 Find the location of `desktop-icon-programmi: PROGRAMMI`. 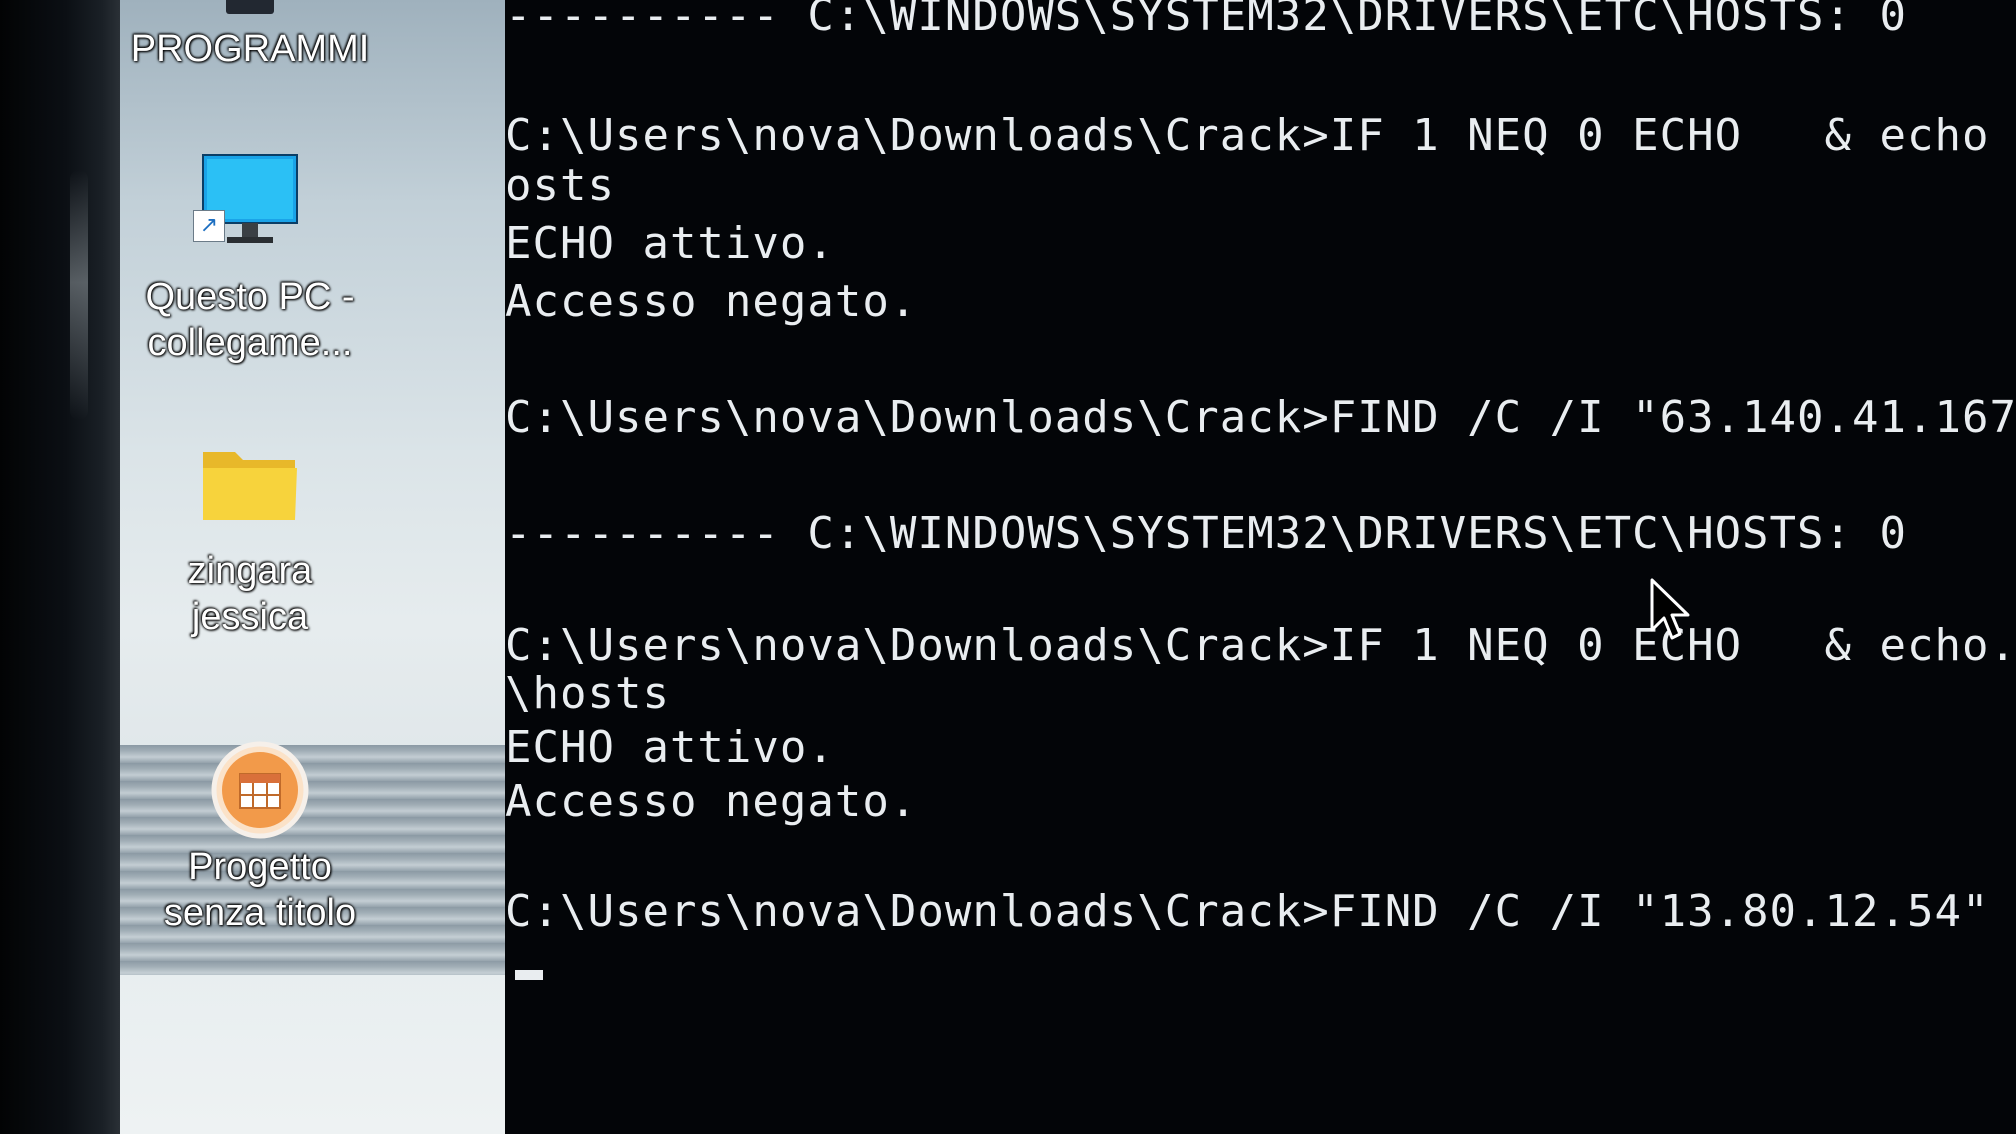

desktop-icon-programmi: PROGRAMMI is located at coordinates (250, 36).